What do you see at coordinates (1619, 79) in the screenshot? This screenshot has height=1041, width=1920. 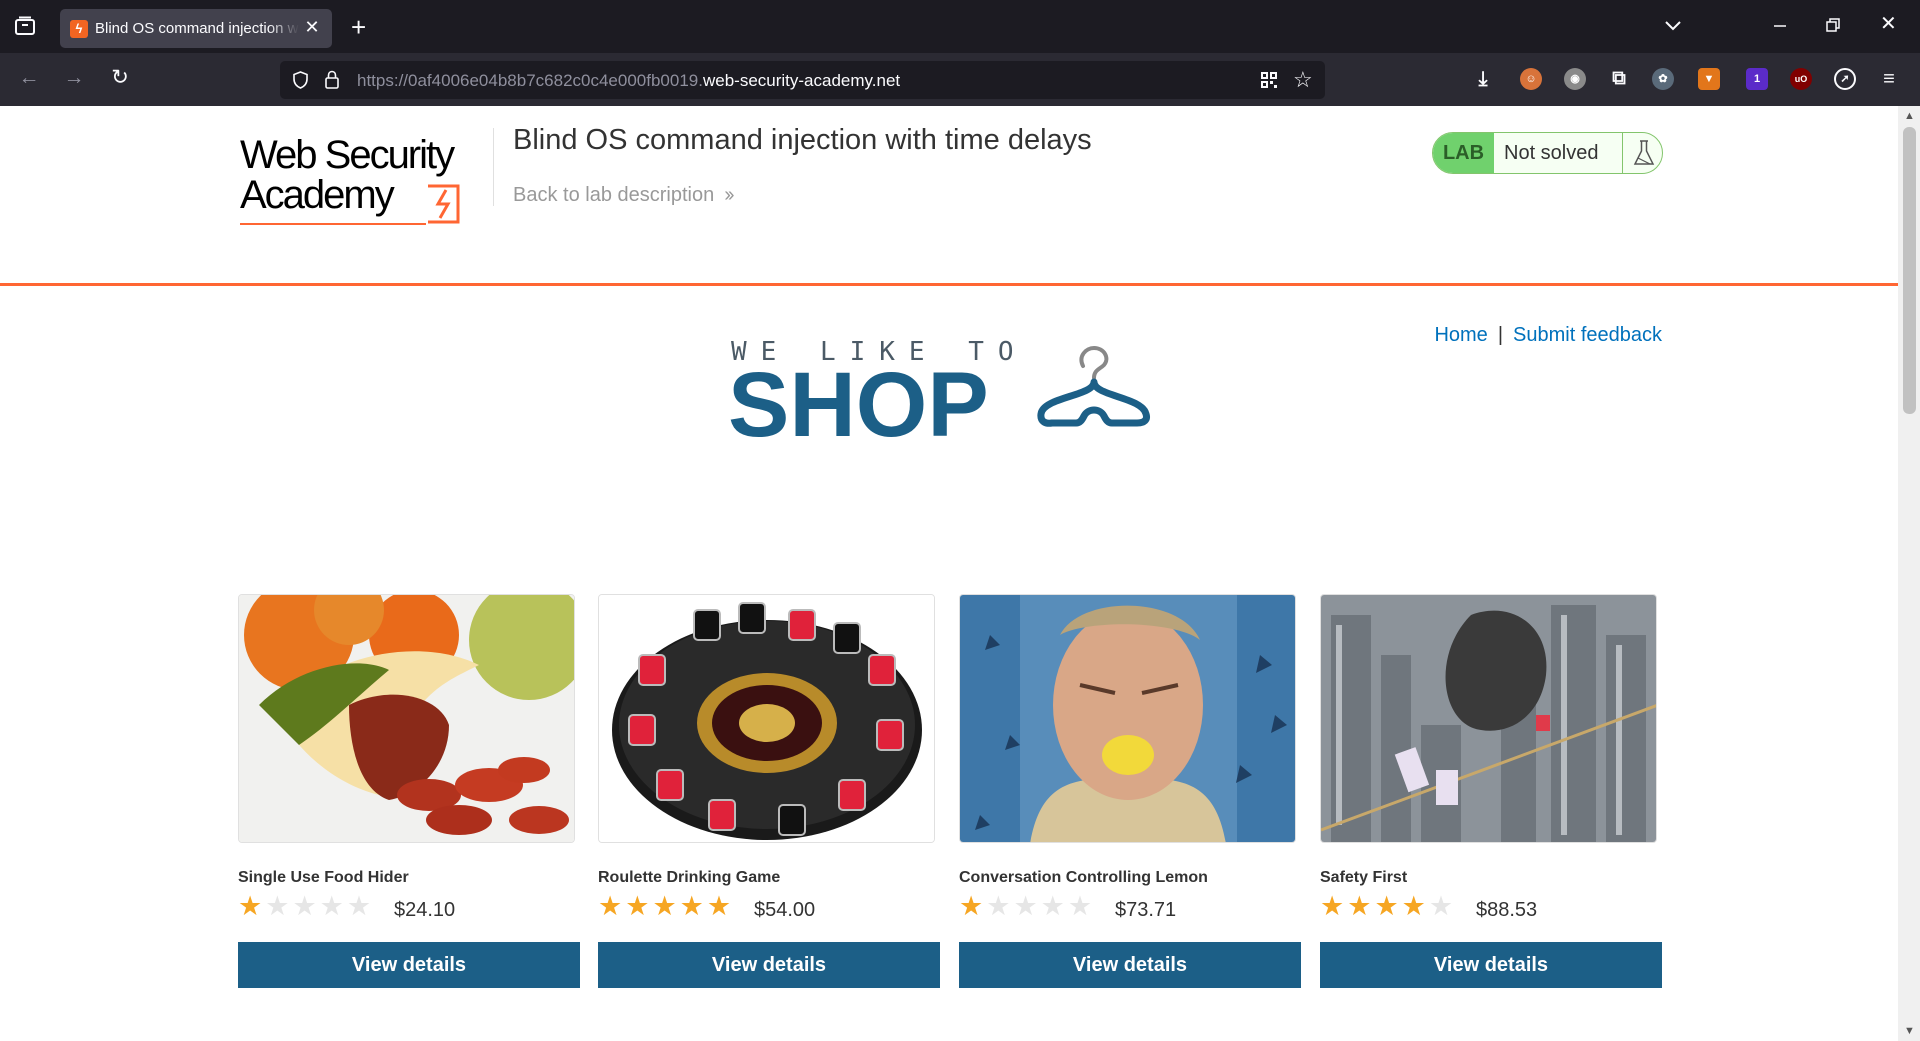 I see `extensions-puzzle-icon: ⧉` at bounding box center [1619, 79].